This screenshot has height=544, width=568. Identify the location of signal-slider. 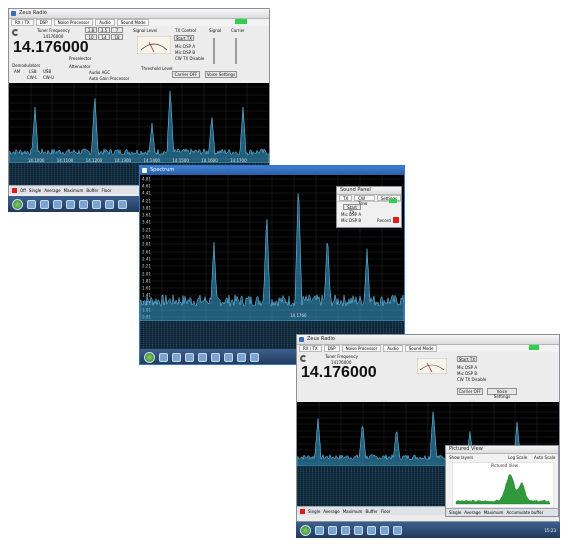
(214, 51).